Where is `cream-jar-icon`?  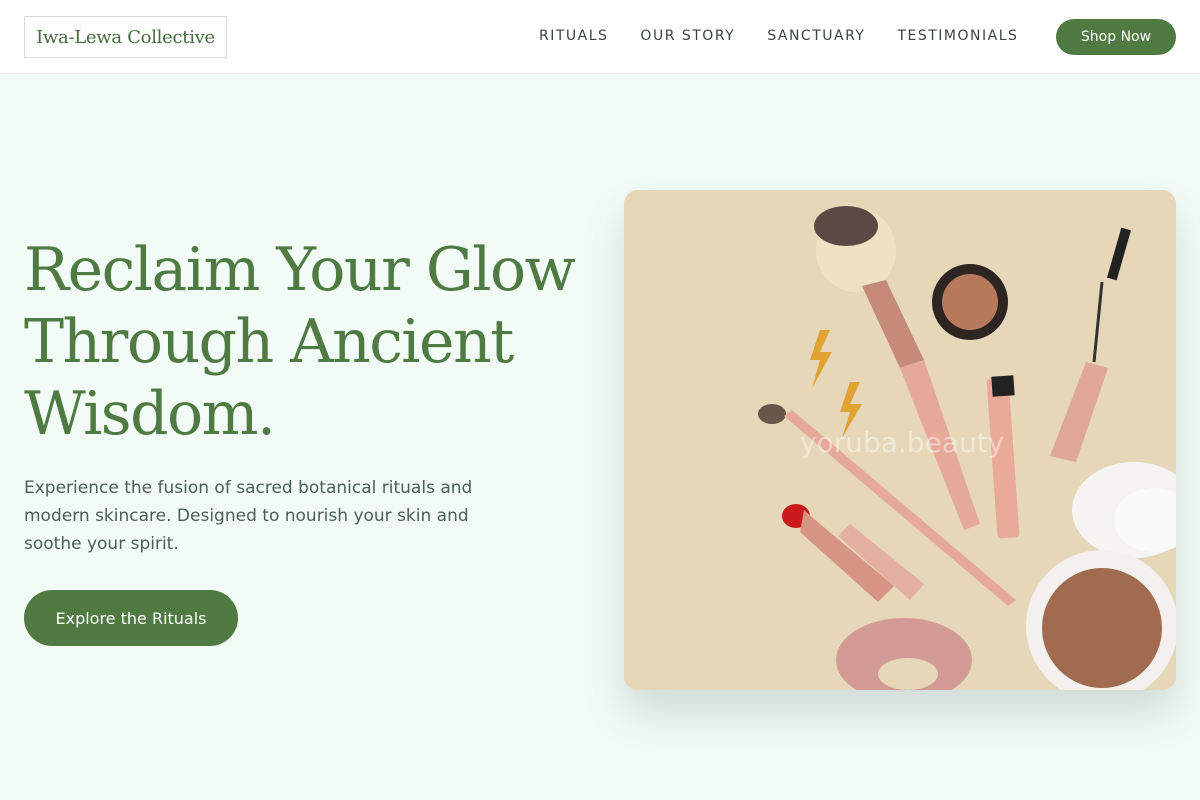
cream-jar-icon is located at coordinates (970, 302).